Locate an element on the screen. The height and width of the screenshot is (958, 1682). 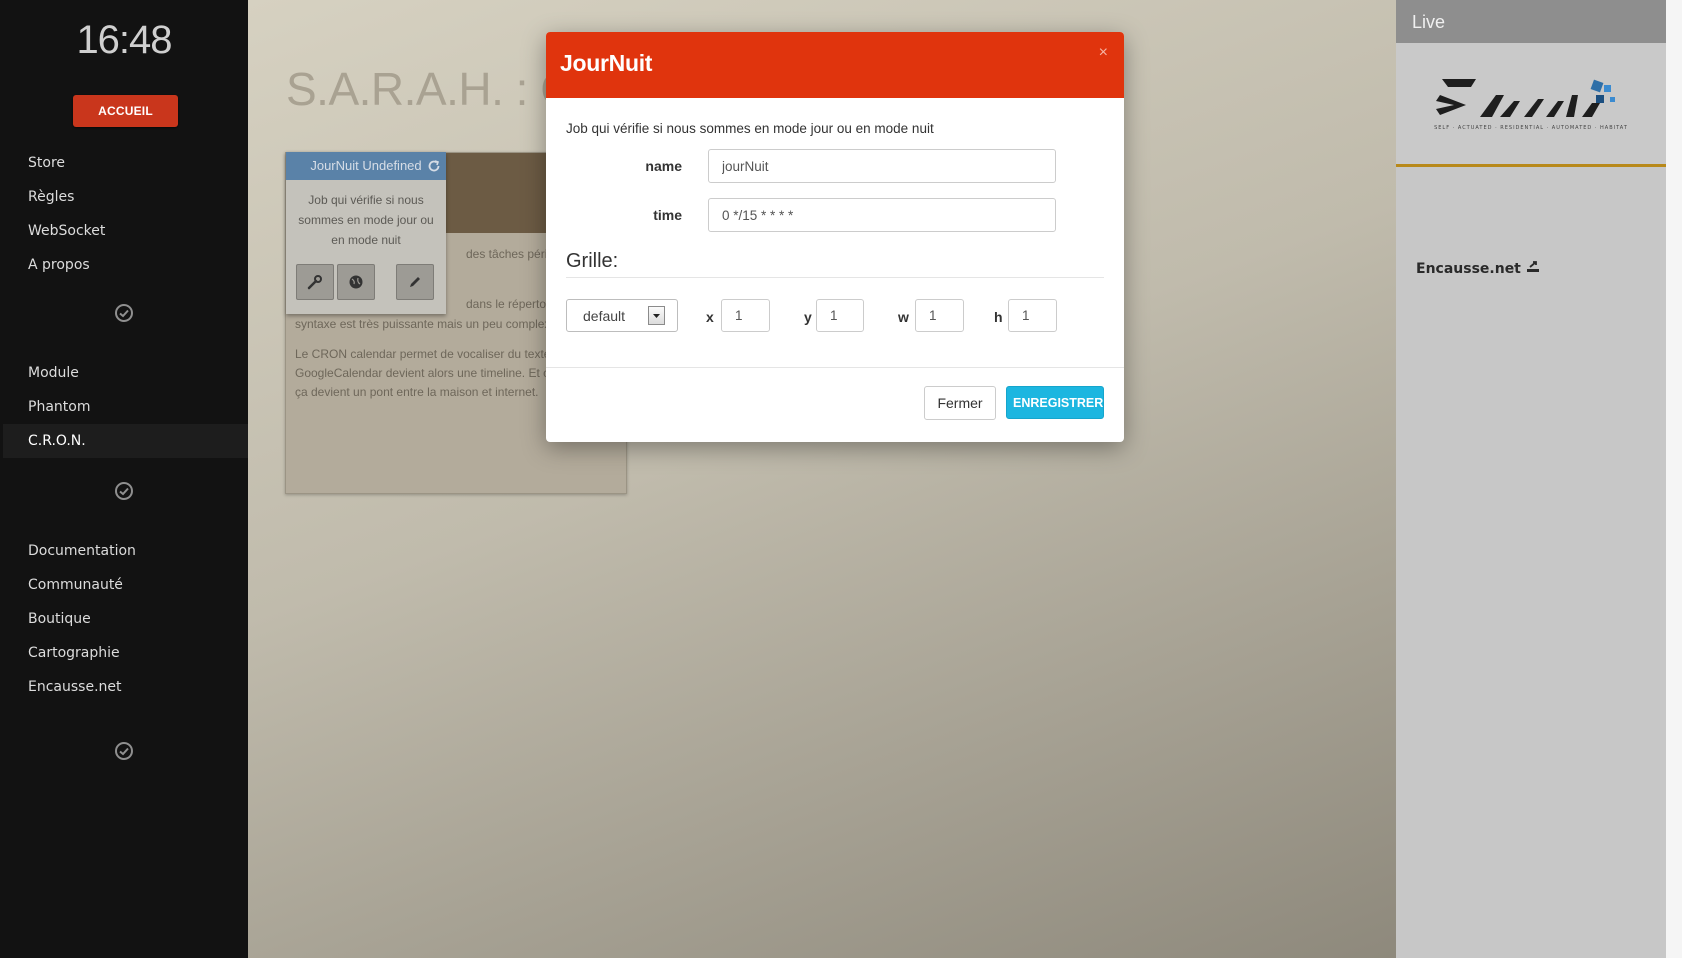
sidebar-item-cron: C.R.O.N. is located at coordinates (125, 441).